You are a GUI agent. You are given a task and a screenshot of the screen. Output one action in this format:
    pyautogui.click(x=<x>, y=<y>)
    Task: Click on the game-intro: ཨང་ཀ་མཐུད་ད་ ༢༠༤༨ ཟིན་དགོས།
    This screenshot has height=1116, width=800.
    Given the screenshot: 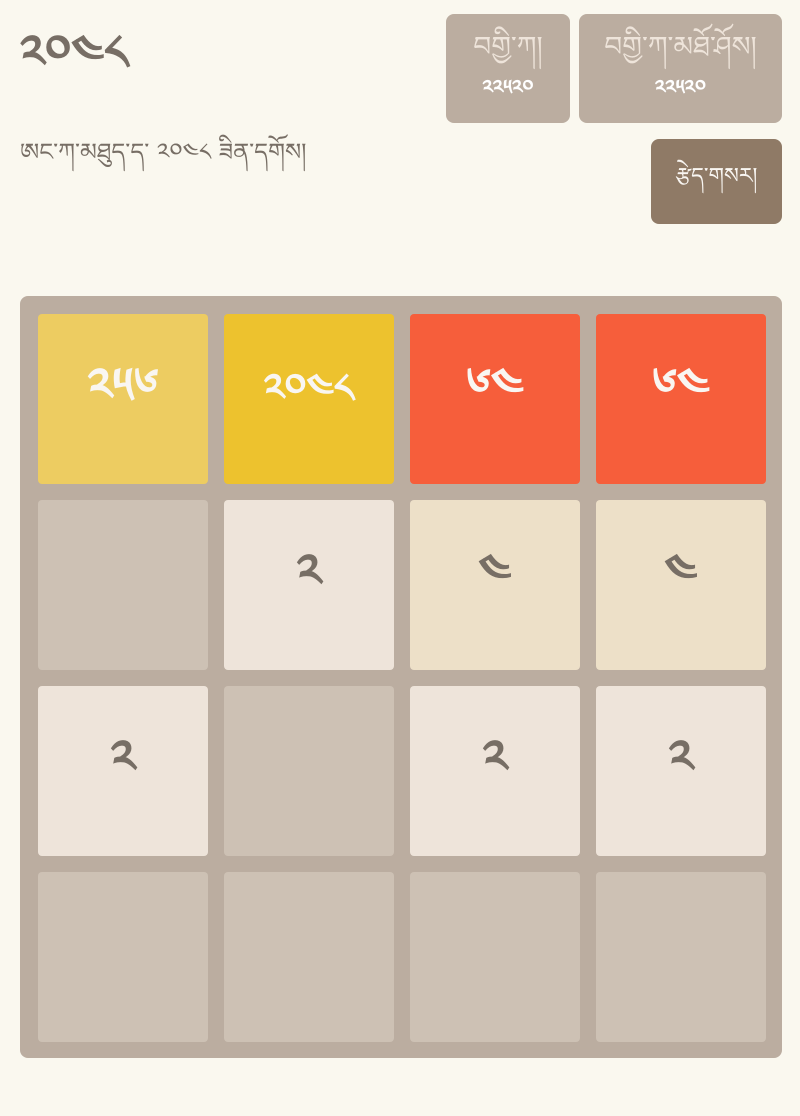 What is the action you would take?
    pyautogui.click(x=163, y=152)
    